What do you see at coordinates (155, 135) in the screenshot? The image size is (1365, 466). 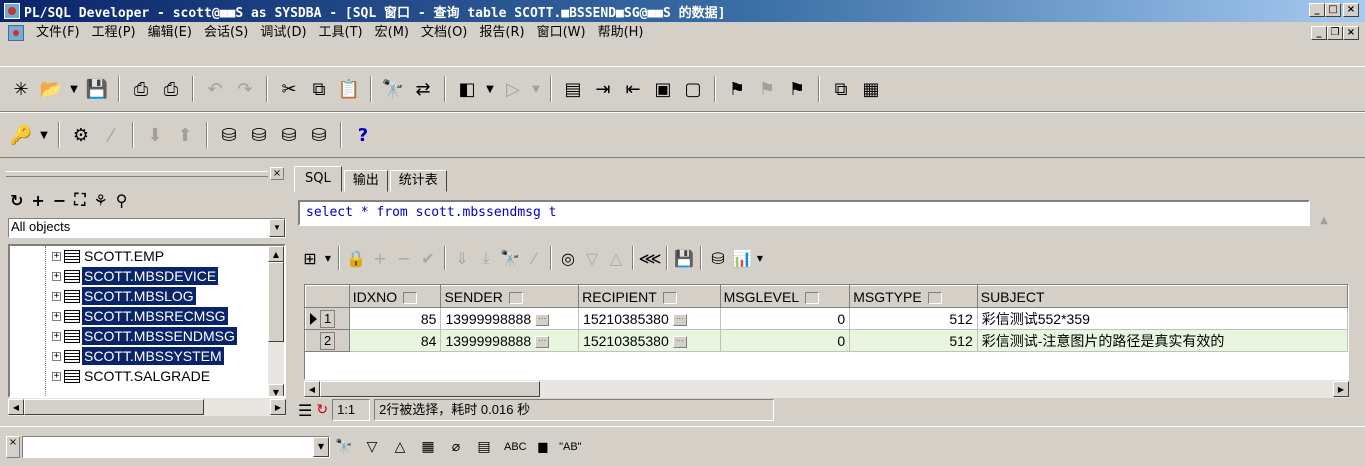 I see `commit-icon: ⬇` at bounding box center [155, 135].